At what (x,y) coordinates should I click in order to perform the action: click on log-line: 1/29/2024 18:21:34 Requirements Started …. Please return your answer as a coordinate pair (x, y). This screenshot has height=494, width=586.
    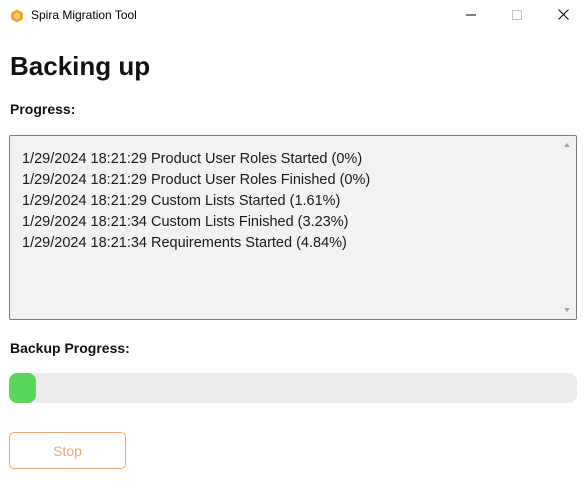
    Looking at the image, I should click on (184, 243).